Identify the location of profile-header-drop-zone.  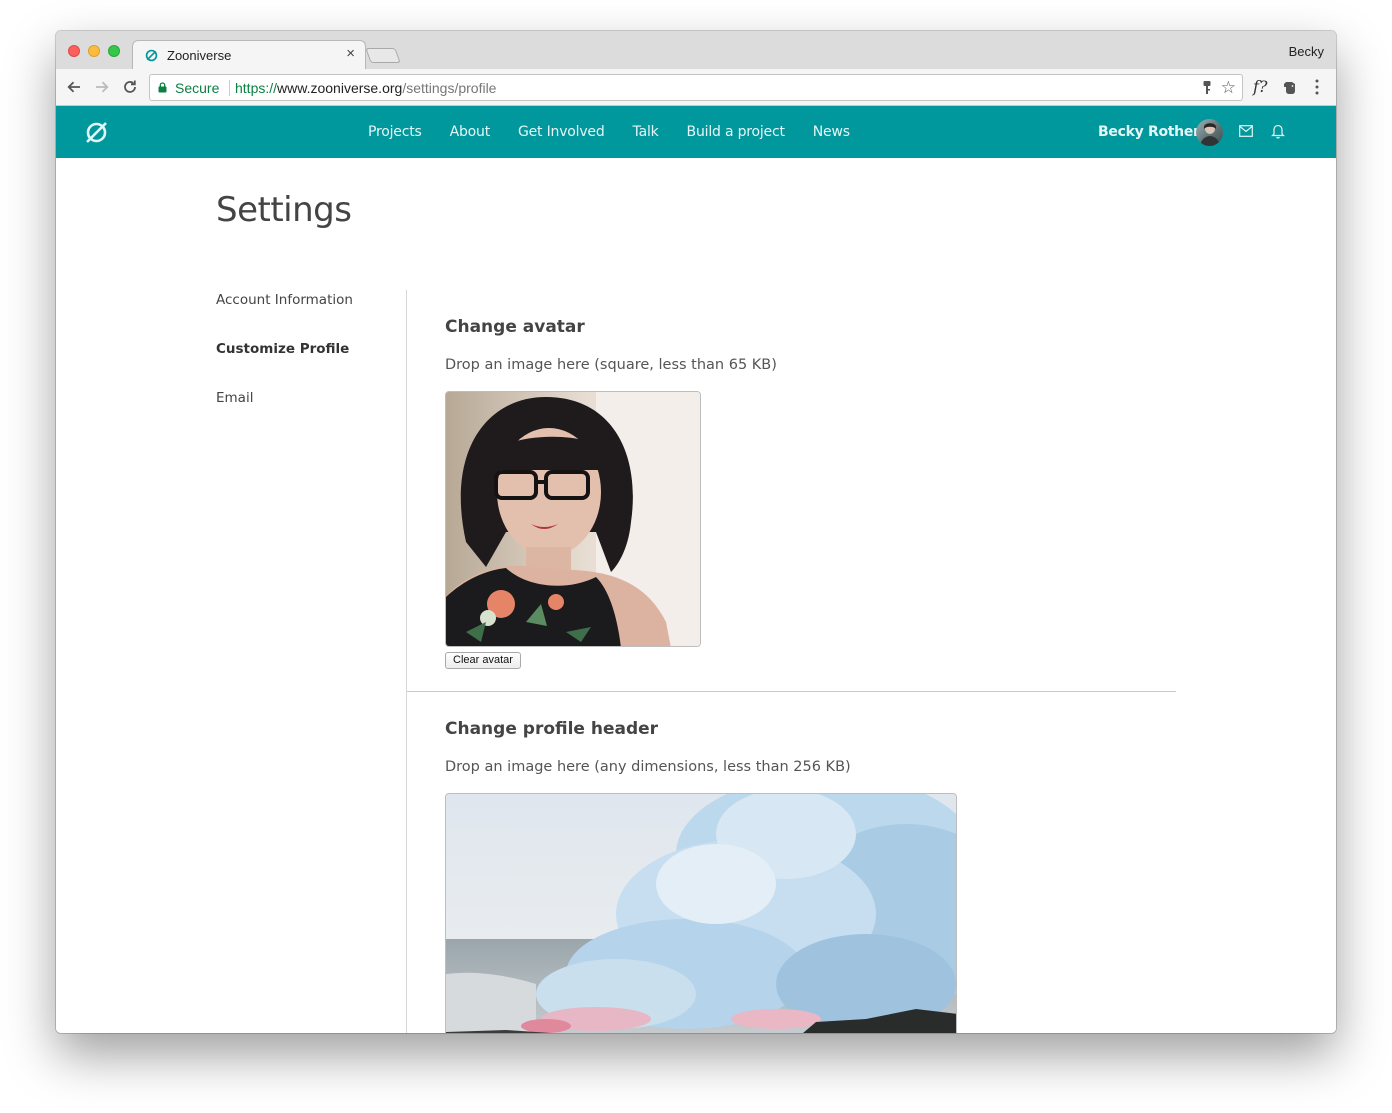
(701, 913).